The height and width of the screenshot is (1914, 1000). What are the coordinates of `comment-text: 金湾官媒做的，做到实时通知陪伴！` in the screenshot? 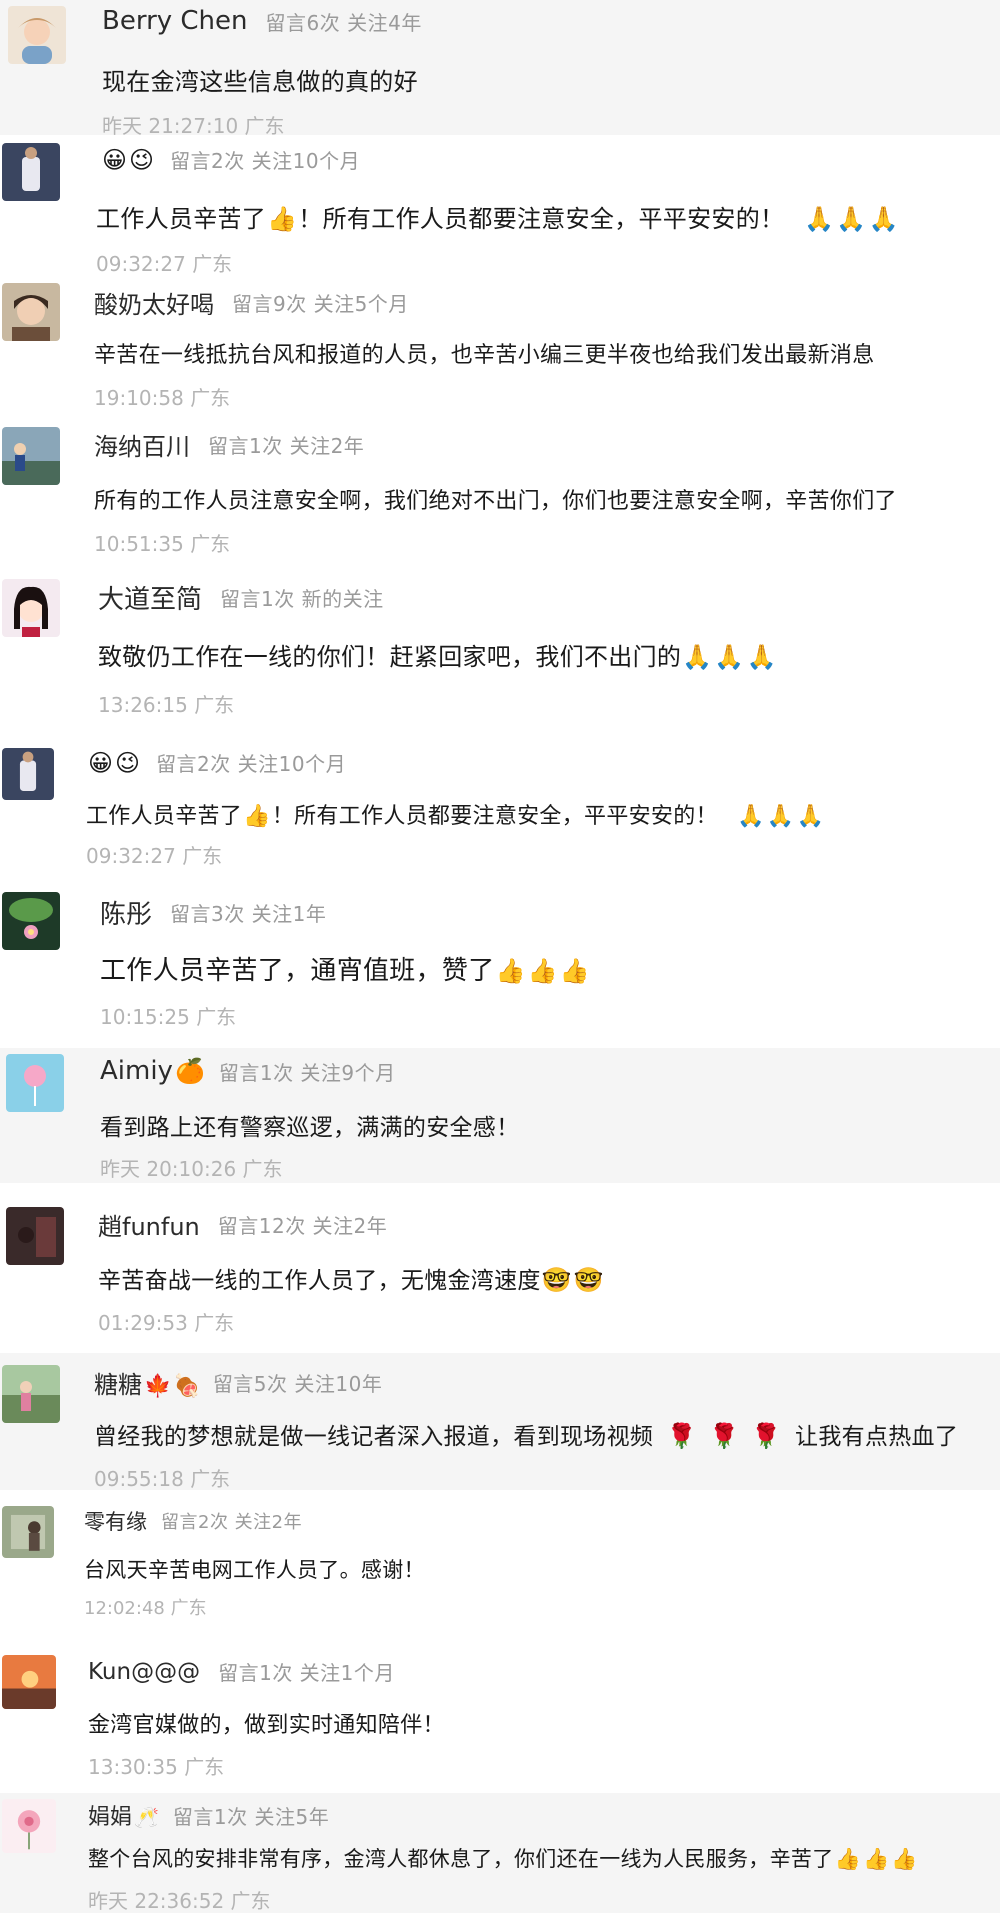 It's located at (266, 1725).